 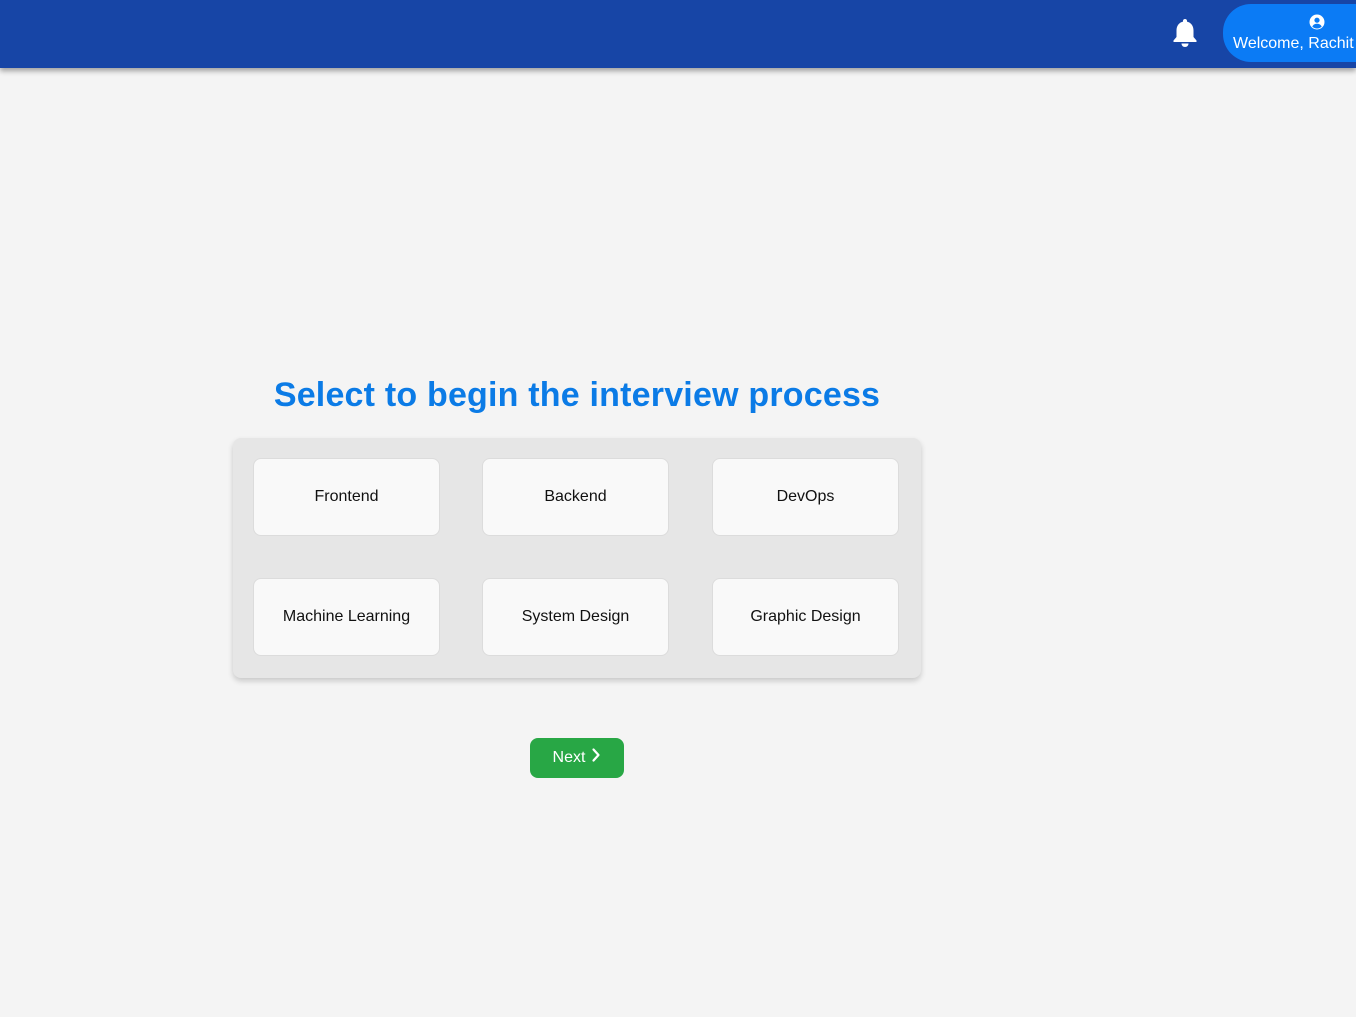 I want to click on next-button: Next, so click(x=577, y=758).